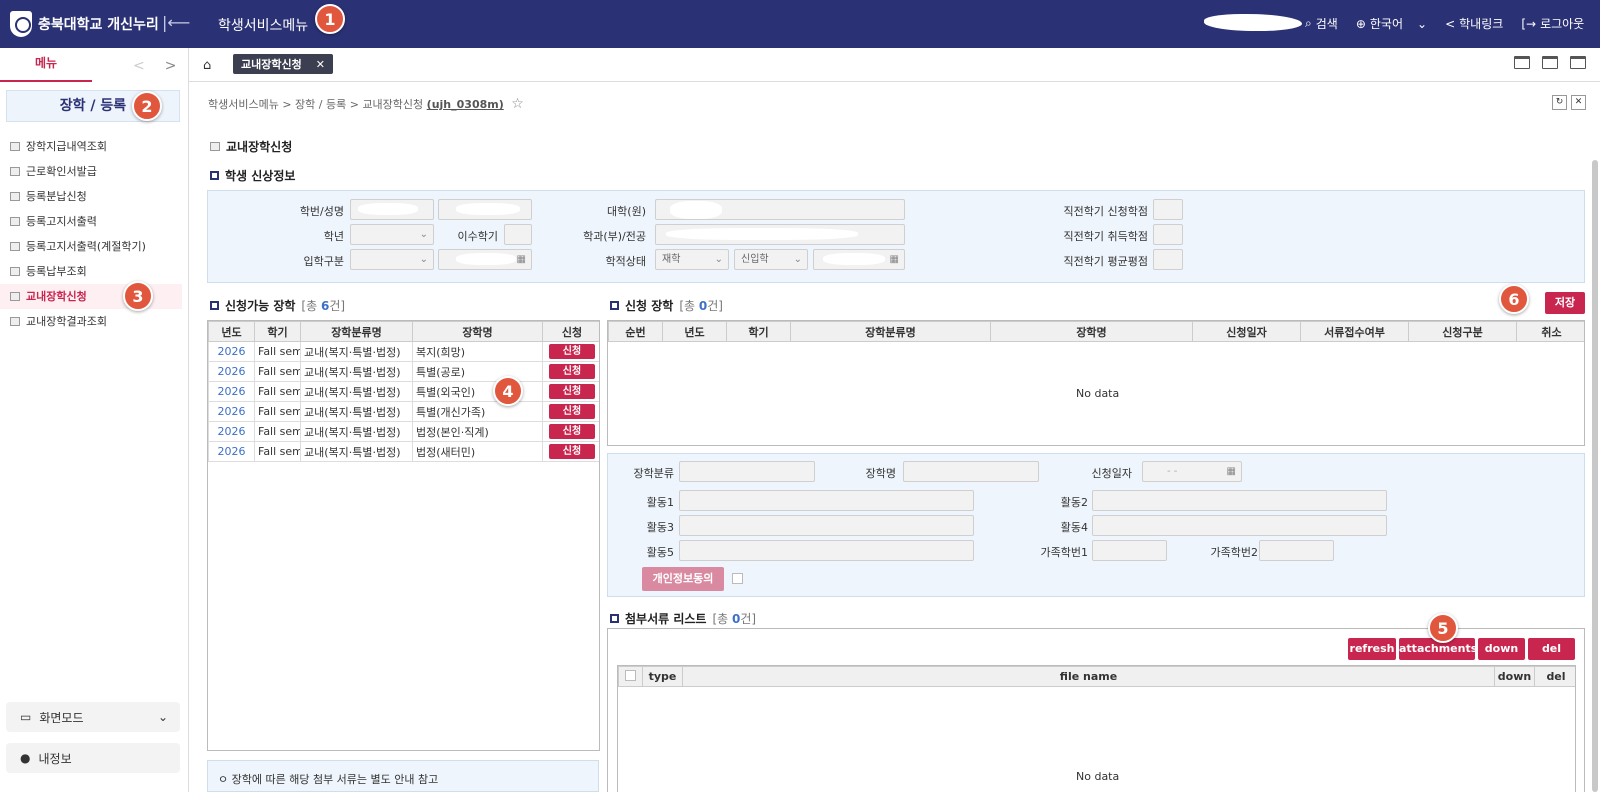  I want to click on activity5-field, so click(826, 550).